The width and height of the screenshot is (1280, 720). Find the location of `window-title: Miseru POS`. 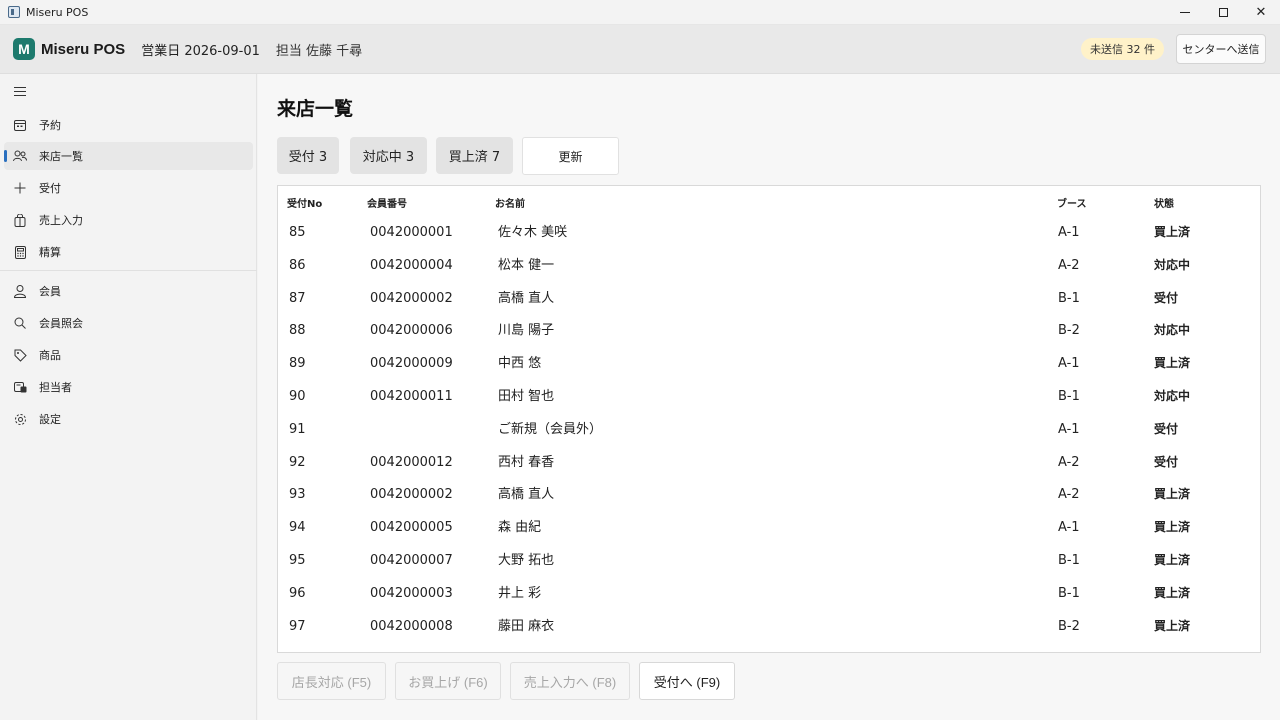

window-title: Miseru POS is located at coordinates (57, 12).